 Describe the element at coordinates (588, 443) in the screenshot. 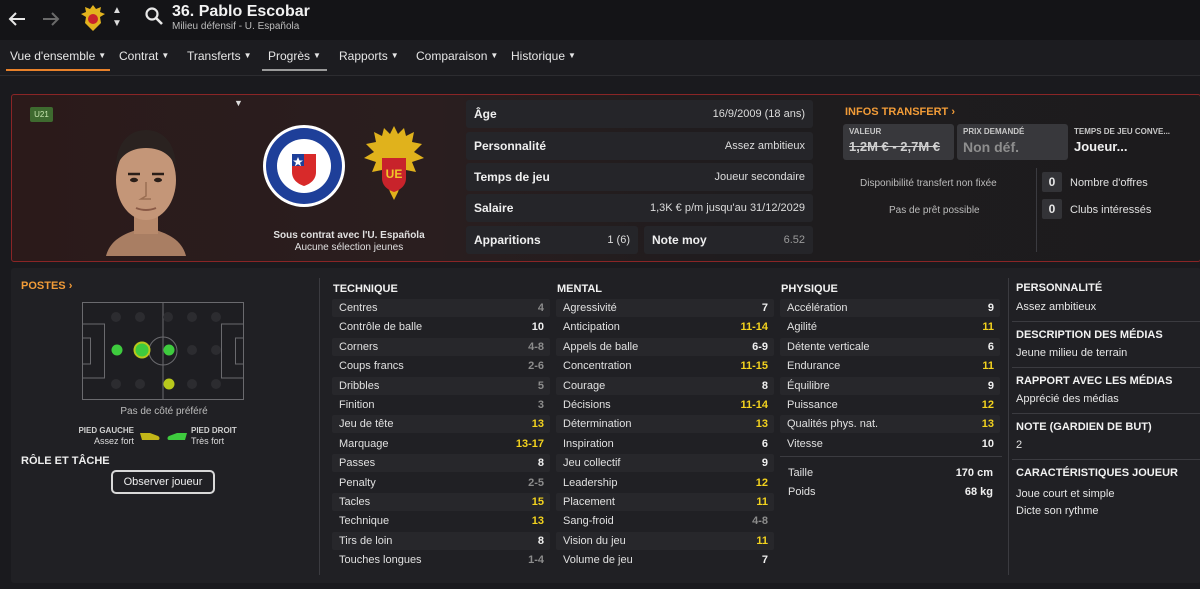

I see `attribute-name: Inspiration` at that location.